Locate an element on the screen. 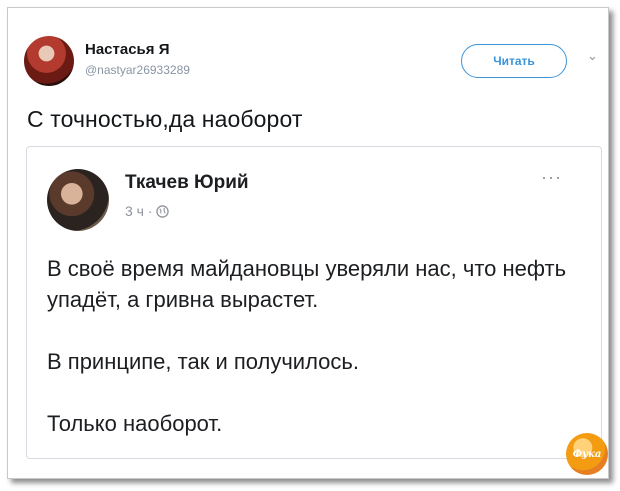  globe-icon is located at coordinates (162, 211).